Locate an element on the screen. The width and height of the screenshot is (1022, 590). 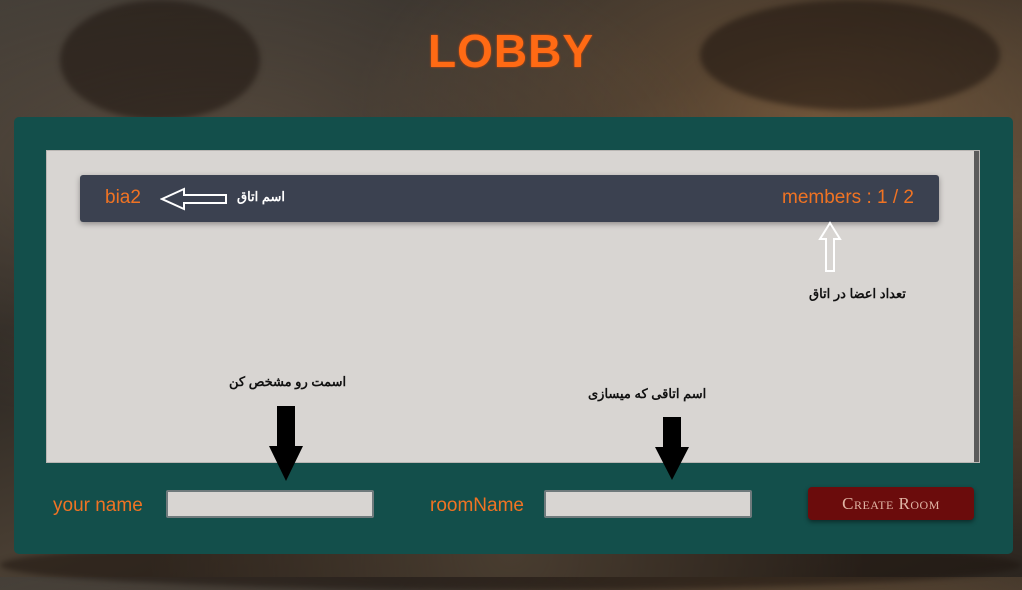
scrollbar is located at coordinates (976, 306).